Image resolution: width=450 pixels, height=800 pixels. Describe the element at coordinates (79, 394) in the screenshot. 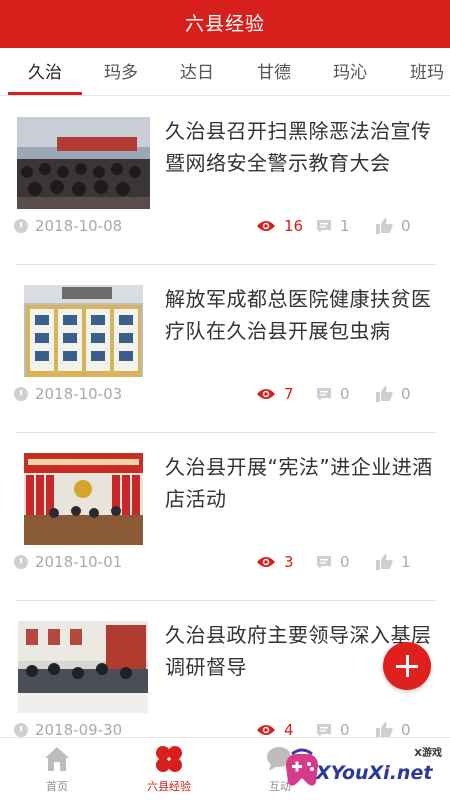

I see `date-text: 2018-10-03` at that location.